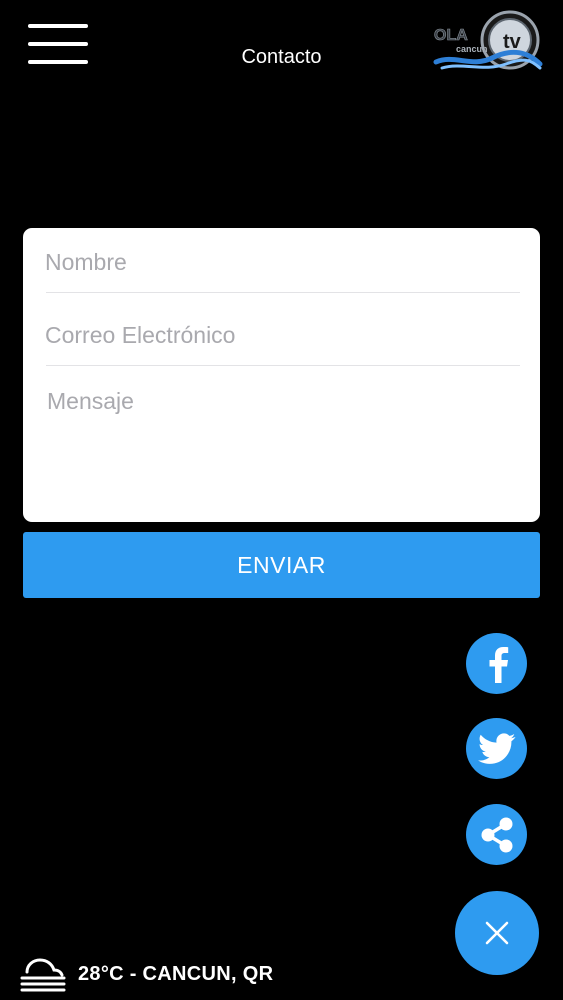 The height and width of the screenshot is (1000, 563). Describe the element at coordinates (472, 49) in the screenshot. I see `svg-text: cancun` at that location.